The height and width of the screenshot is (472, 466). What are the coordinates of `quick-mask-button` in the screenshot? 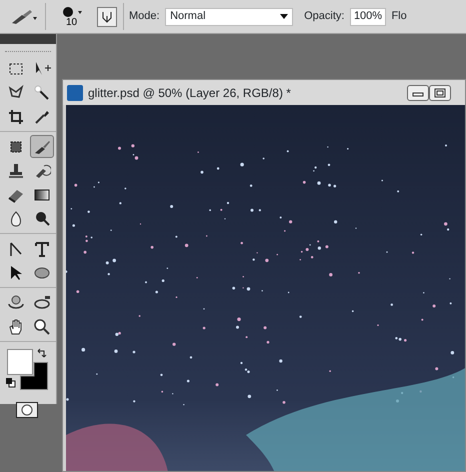 It's located at (27, 410).